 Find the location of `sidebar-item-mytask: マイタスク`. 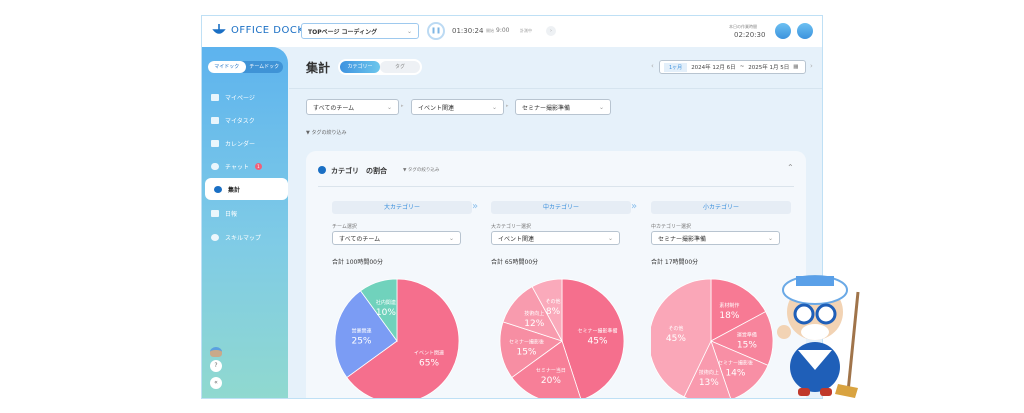

sidebar-item-mytask: マイタスク is located at coordinates (245, 120).